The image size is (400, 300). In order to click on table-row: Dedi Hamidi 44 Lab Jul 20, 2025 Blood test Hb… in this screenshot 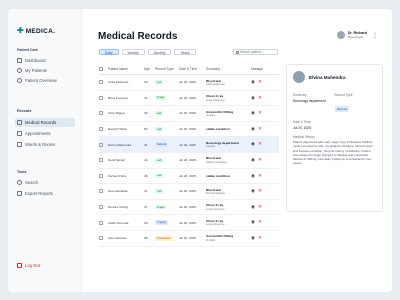, I will do `click(189, 161)`.